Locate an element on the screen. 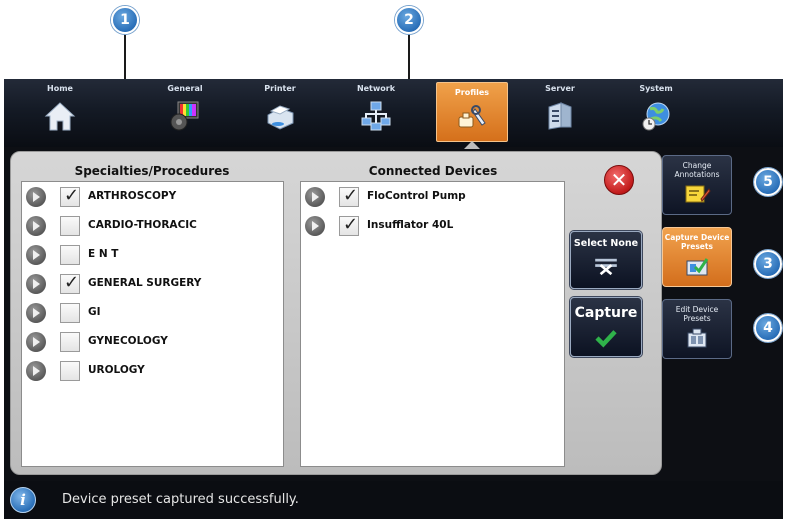 The width and height of the screenshot is (787, 522). capture-button: Capture is located at coordinates (606, 327).